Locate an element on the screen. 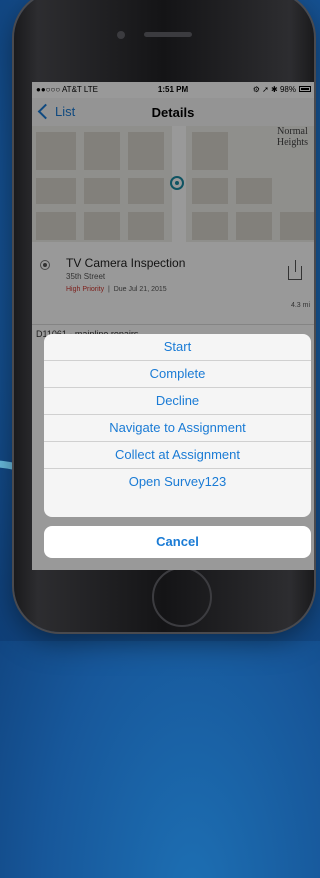 The width and height of the screenshot is (320, 878). action-decline: Decline is located at coordinates (177, 401).